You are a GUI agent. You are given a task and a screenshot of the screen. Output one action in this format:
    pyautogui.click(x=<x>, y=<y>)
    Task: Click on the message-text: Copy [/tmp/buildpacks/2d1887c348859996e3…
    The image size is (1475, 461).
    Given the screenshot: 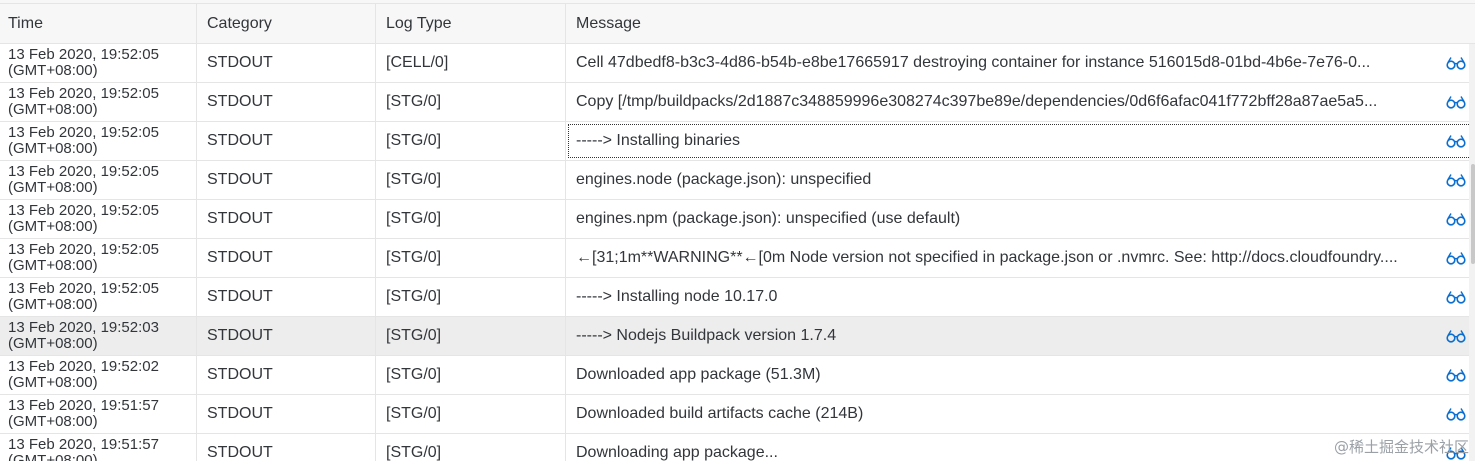 What is the action you would take?
    pyautogui.click(x=977, y=101)
    